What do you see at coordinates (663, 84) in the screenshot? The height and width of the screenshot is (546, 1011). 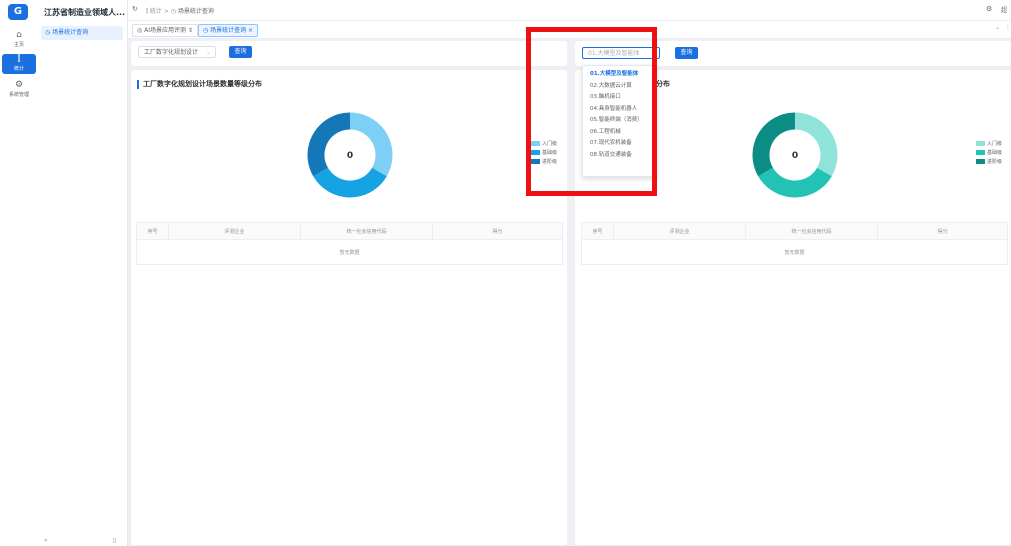 I see `section-title-right: 分布` at bounding box center [663, 84].